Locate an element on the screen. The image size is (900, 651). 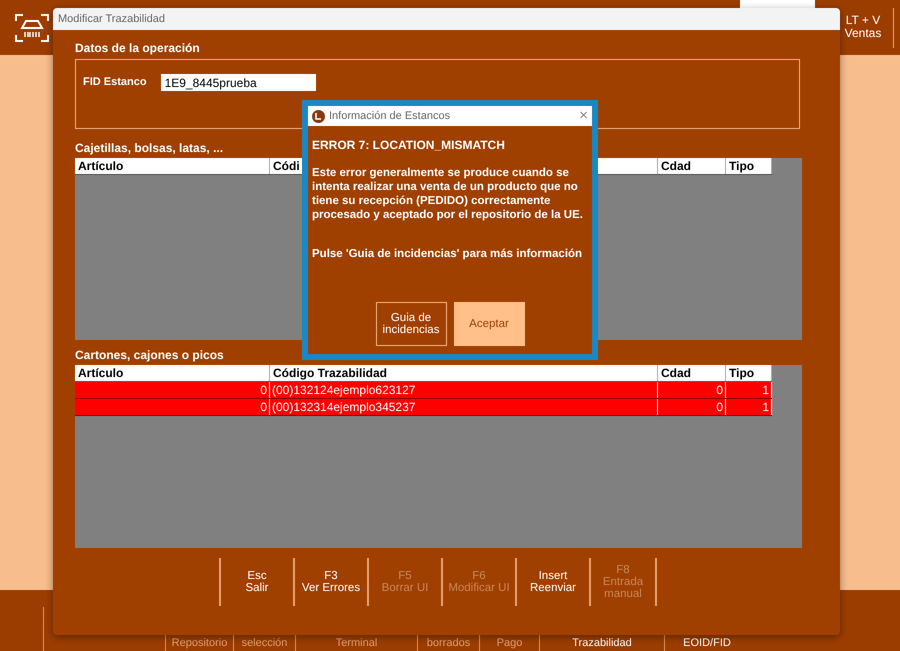
accept-button: Aceptar is located at coordinates (489, 324).